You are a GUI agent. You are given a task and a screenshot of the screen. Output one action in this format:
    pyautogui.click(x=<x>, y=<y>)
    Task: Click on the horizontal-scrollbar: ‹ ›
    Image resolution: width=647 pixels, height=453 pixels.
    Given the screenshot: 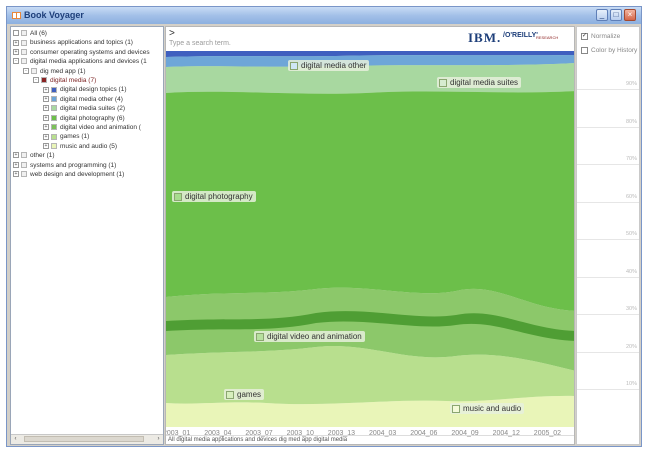 What is the action you would take?
    pyautogui.click(x=87, y=439)
    